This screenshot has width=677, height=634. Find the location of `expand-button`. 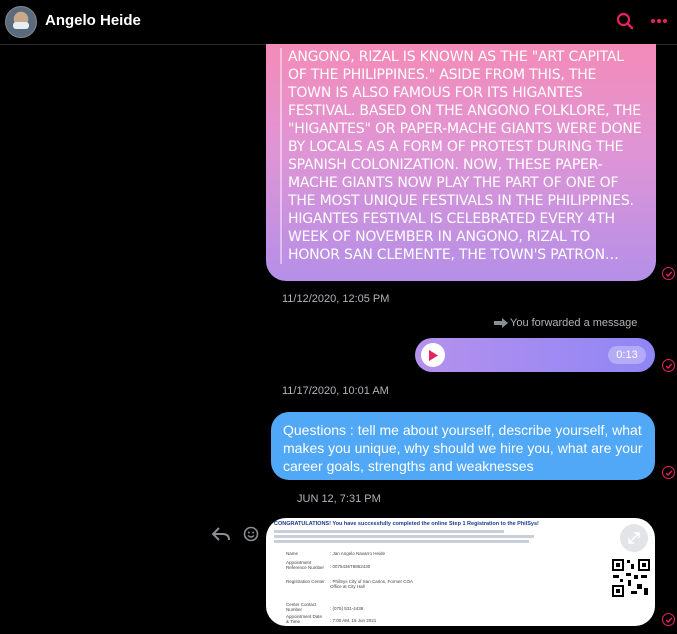

expand-button is located at coordinates (634, 538).